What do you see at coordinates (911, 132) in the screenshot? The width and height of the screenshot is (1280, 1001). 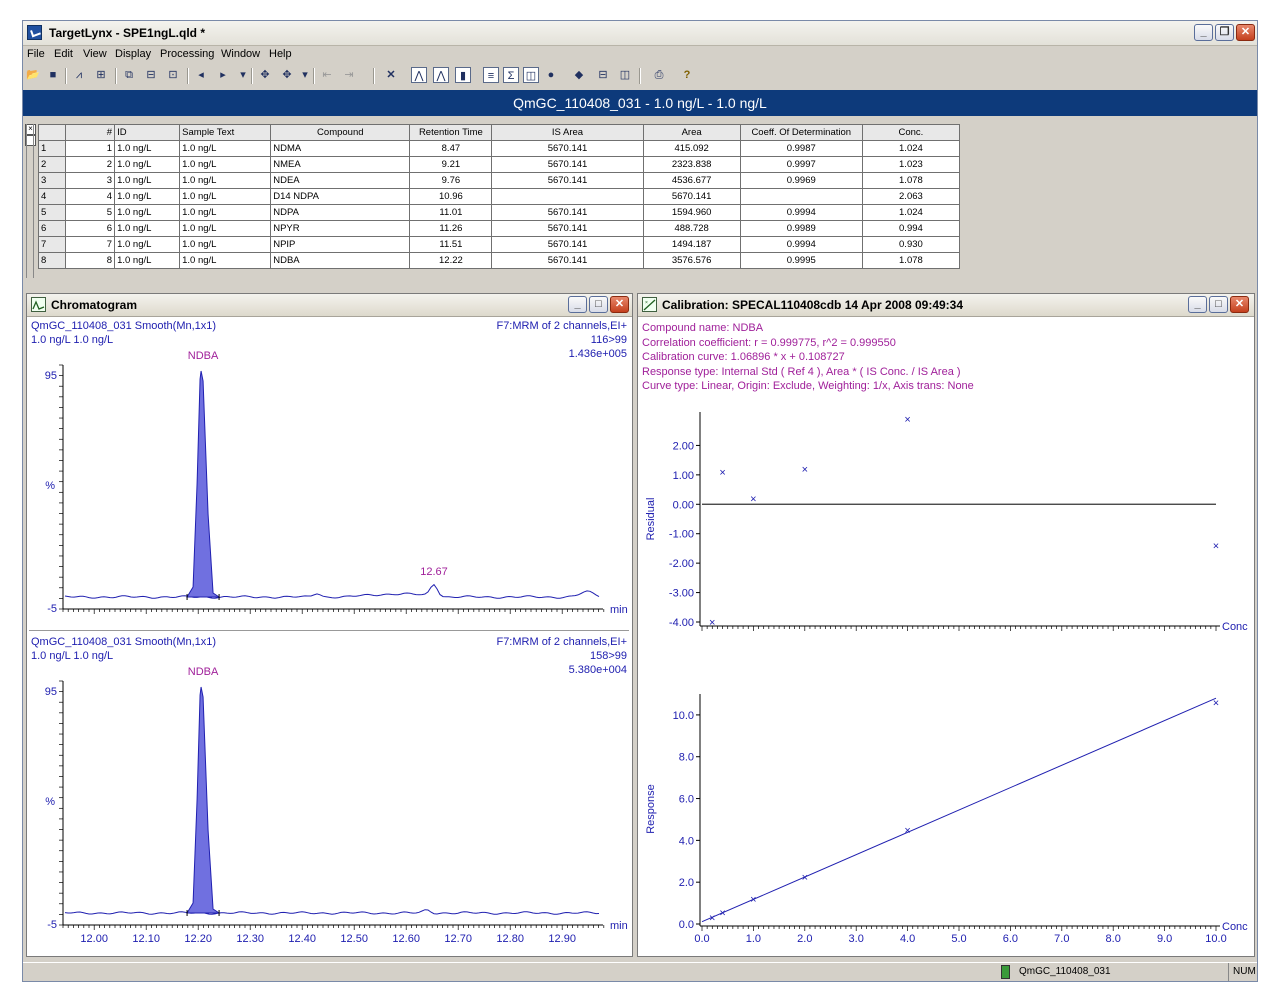 I see `col-conc: Conc.` at bounding box center [911, 132].